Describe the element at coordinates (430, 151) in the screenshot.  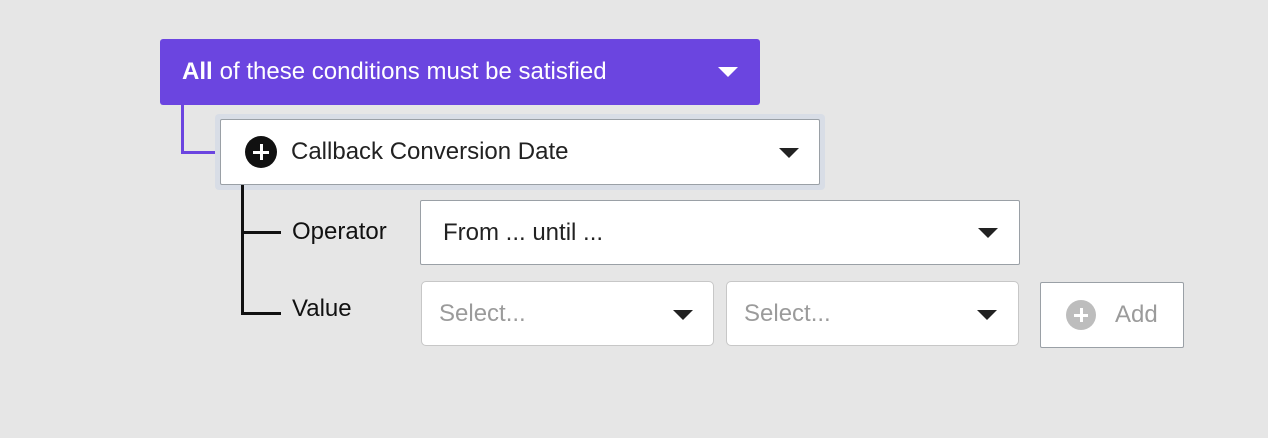
I see `condition-field-label: Callback Conversion Date` at that location.